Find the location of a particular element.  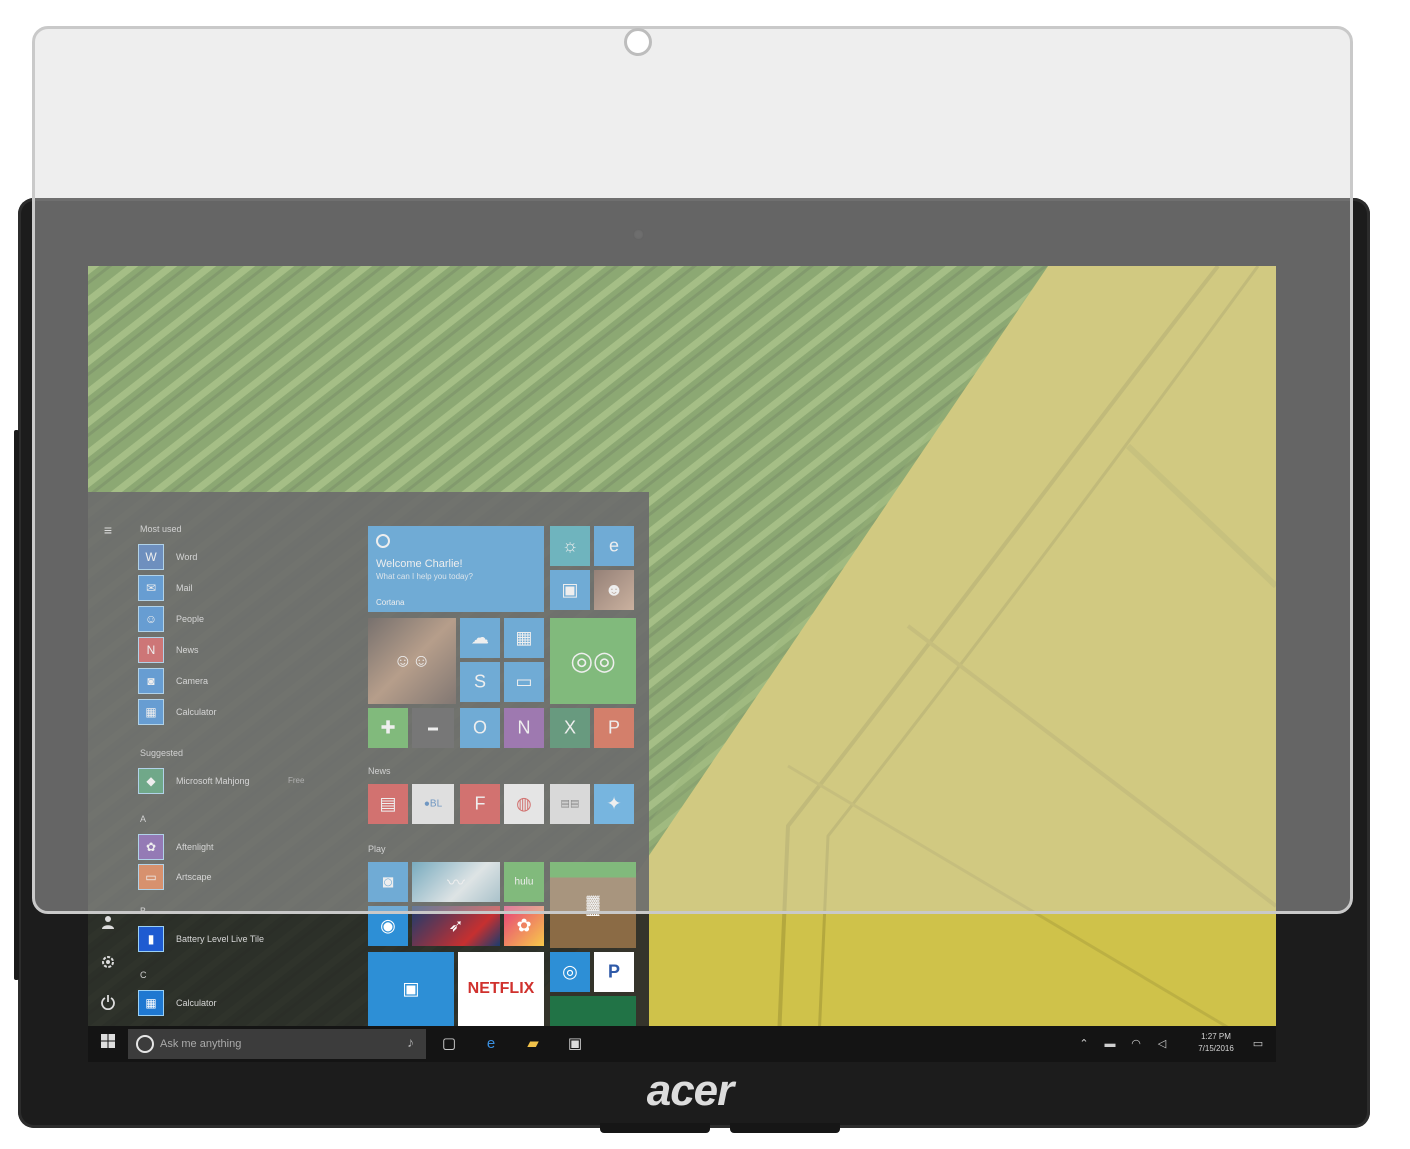

app-label: Calculator is located at coordinates (196, 1003).